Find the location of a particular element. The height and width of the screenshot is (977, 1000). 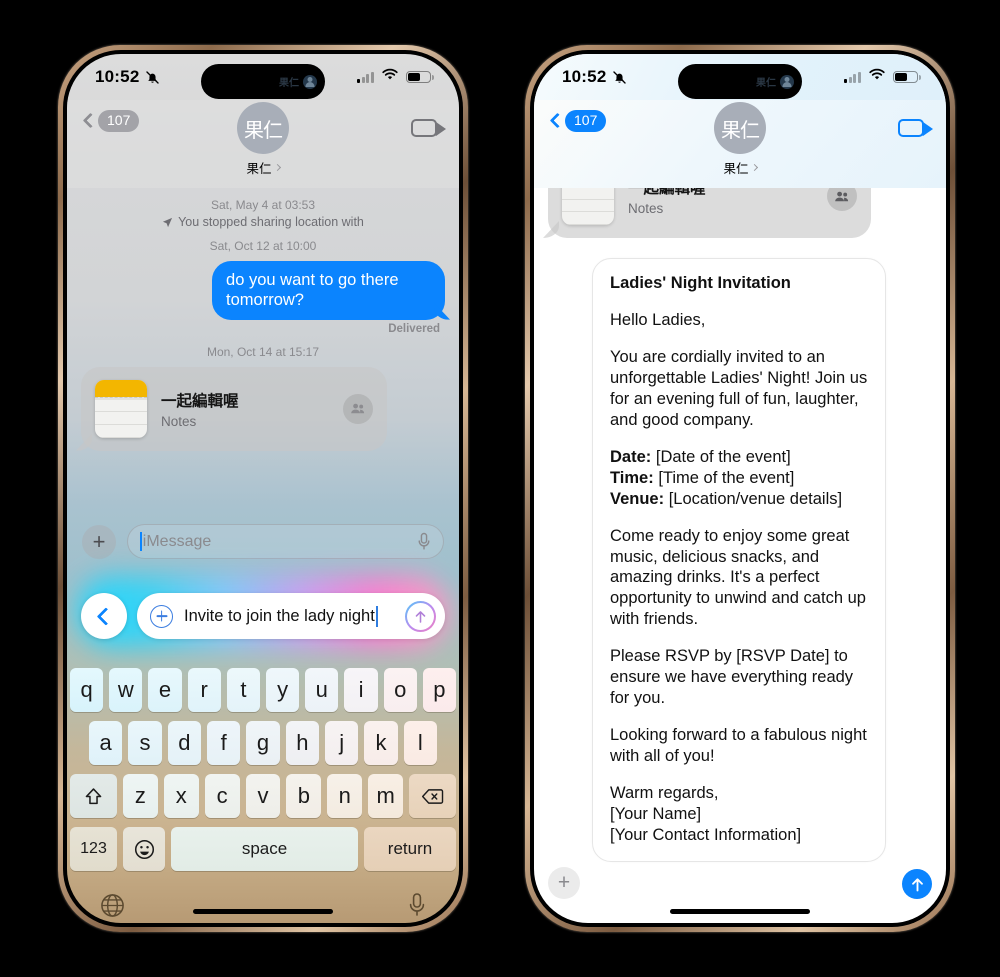

island-contact-label: 果仁 is located at coordinates (766, 83).